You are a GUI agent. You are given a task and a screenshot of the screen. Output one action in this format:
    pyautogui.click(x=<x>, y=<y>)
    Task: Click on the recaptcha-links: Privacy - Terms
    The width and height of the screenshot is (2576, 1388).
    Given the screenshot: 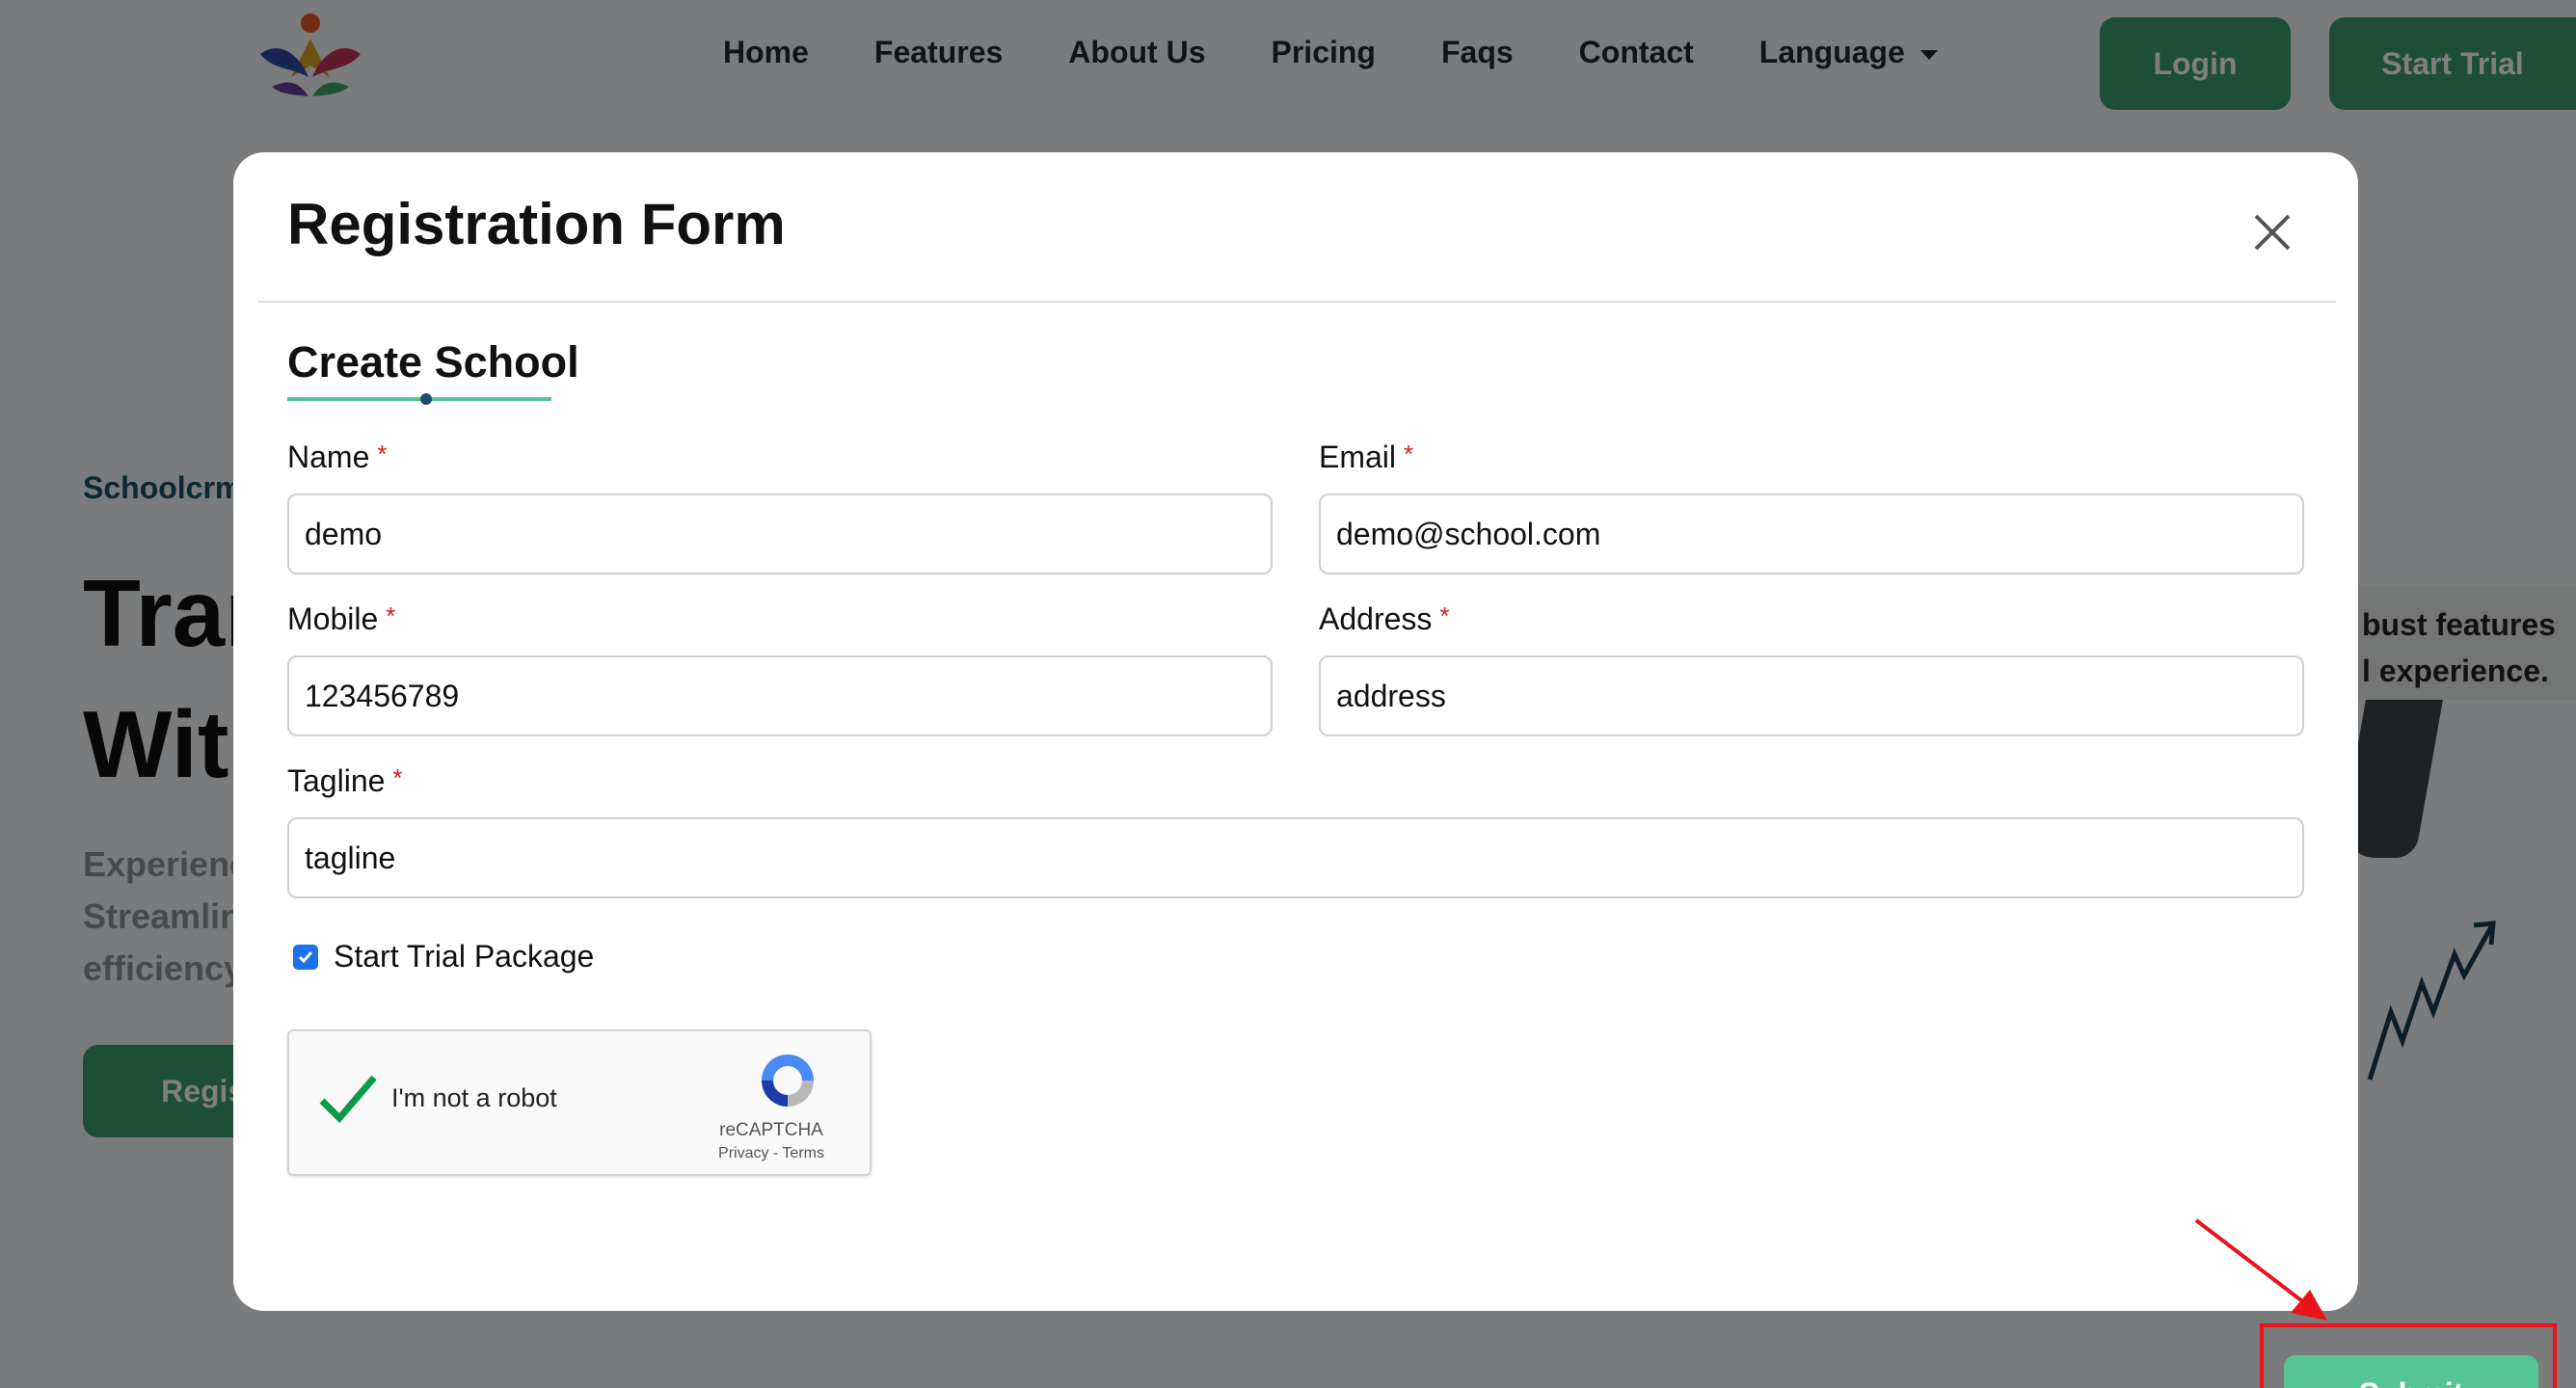 What is the action you would take?
    pyautogui.click(x=771, y=1153)
    